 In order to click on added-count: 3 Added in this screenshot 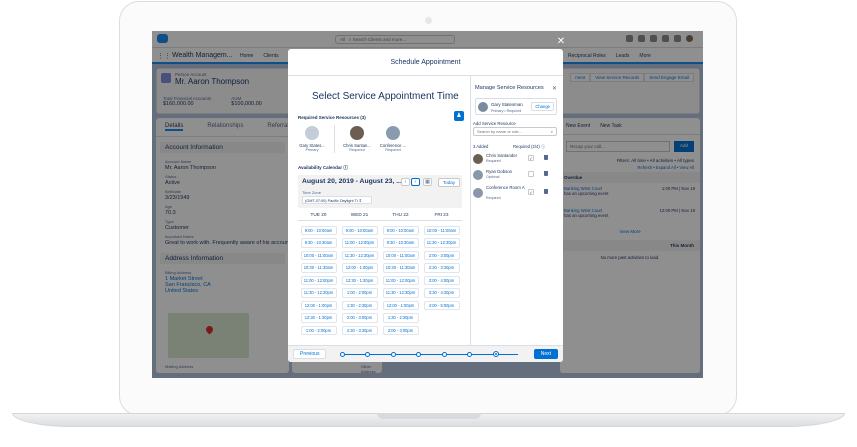, I will do `click(481, 146)`.